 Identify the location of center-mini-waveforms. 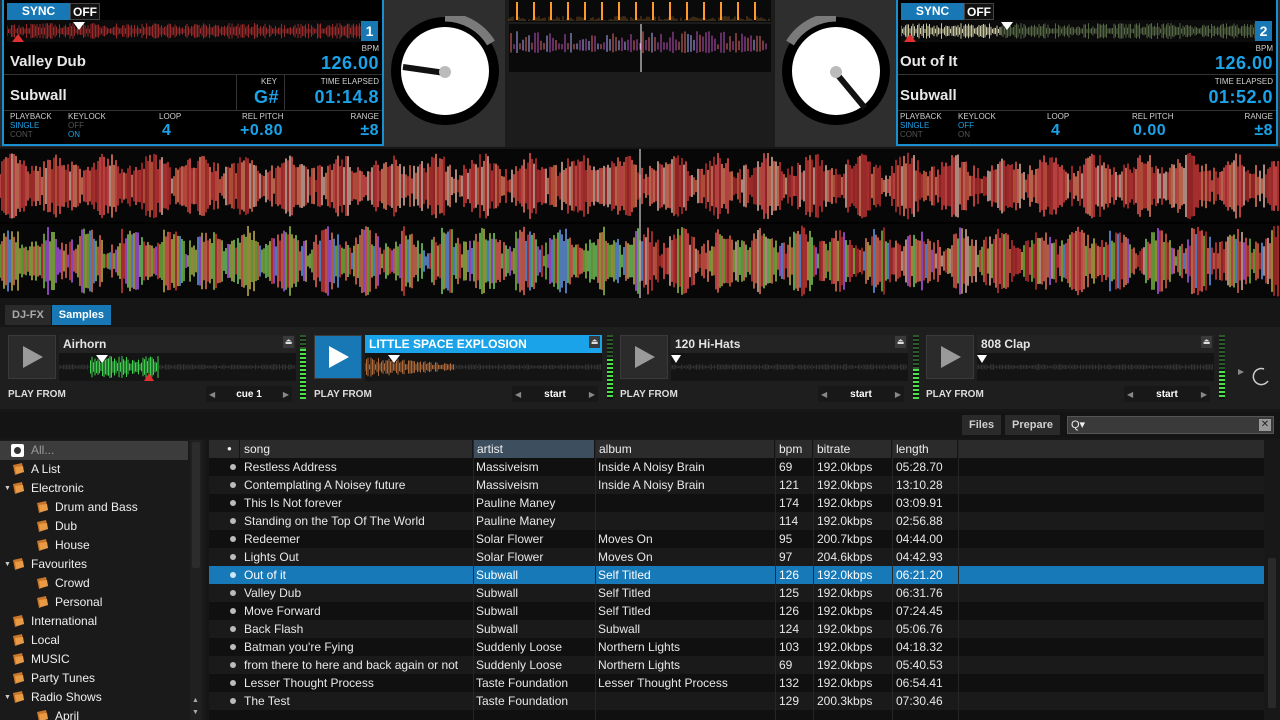
(640, 73).